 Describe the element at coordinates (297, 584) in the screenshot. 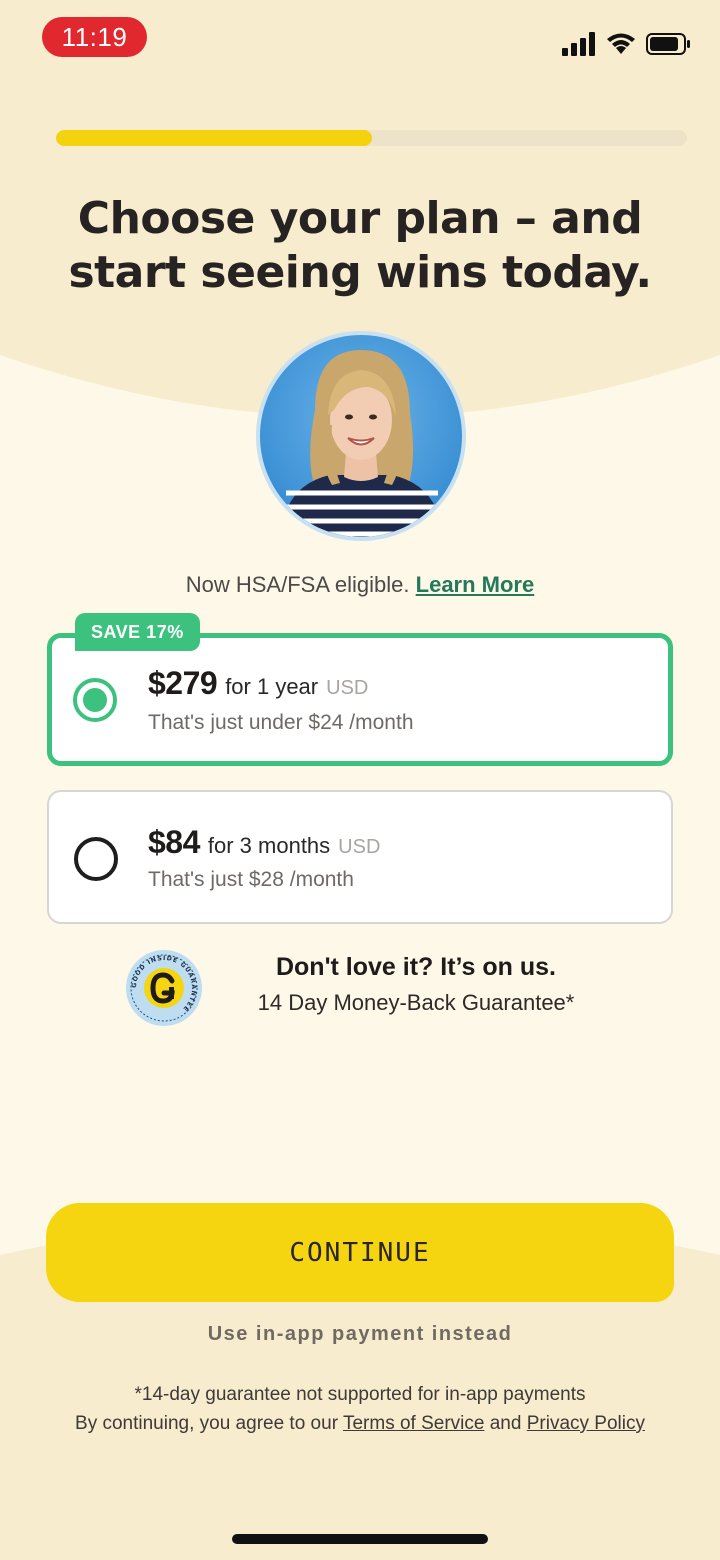

I see `hsa-text: Now HSA/FSA eligible.` at that location.